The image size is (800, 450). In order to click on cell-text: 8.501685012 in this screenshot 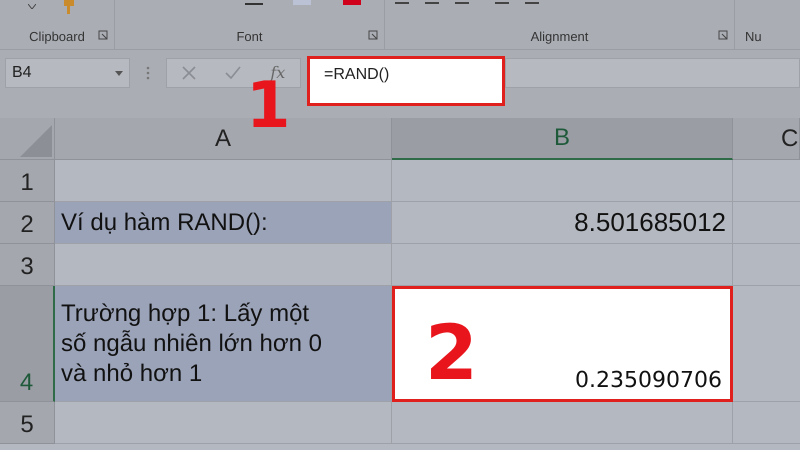, I will do `click(650, 222)`.